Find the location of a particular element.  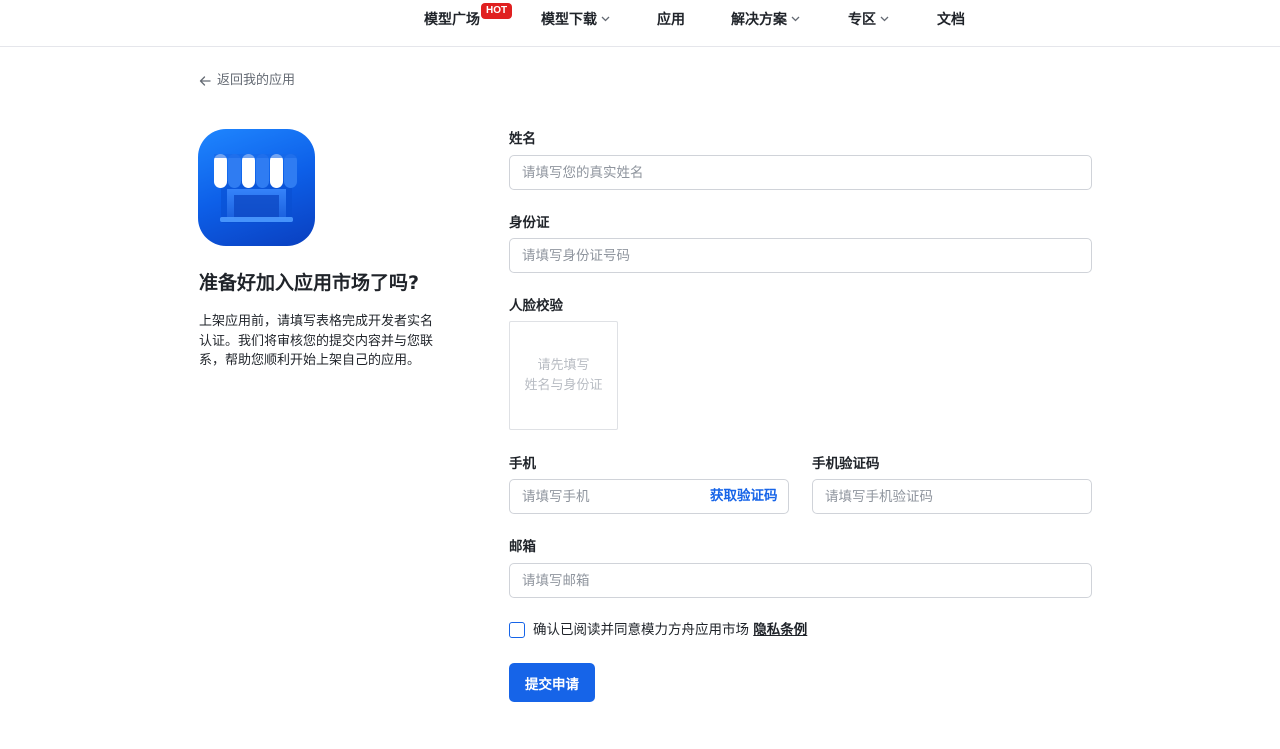

arrow-left-icon is located at coordinates (205, 81).